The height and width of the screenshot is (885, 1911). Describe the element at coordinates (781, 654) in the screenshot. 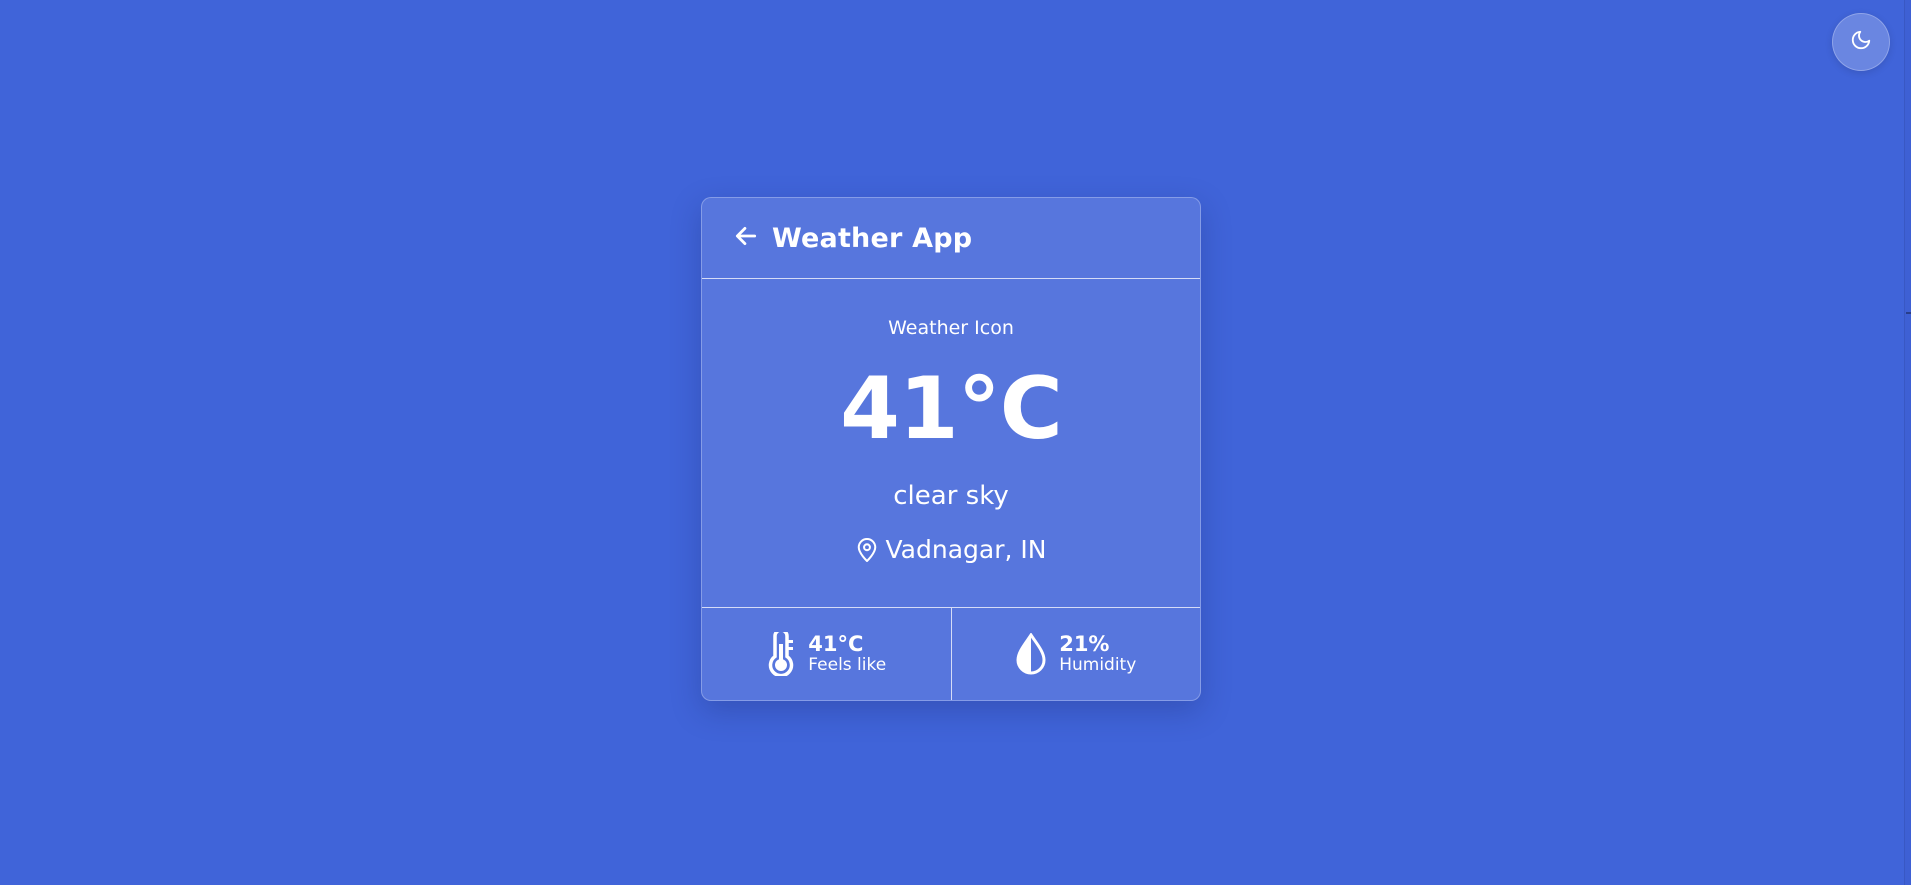

I see `thermometer-icon` at that location.